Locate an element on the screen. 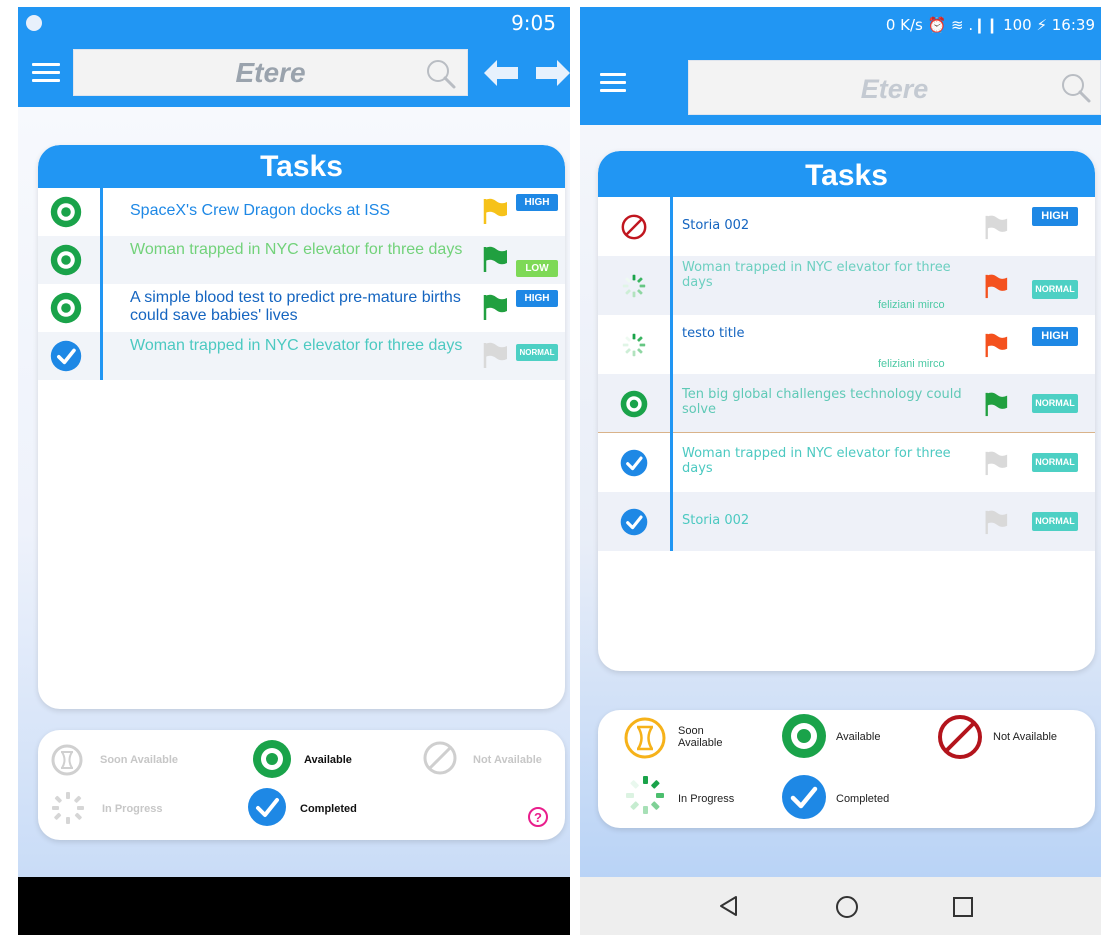 The height and width of the screenshot is (935, 1101). task-title: SpaceX's Crew Dragon docks at ISS is located at coordinates (300, 211).